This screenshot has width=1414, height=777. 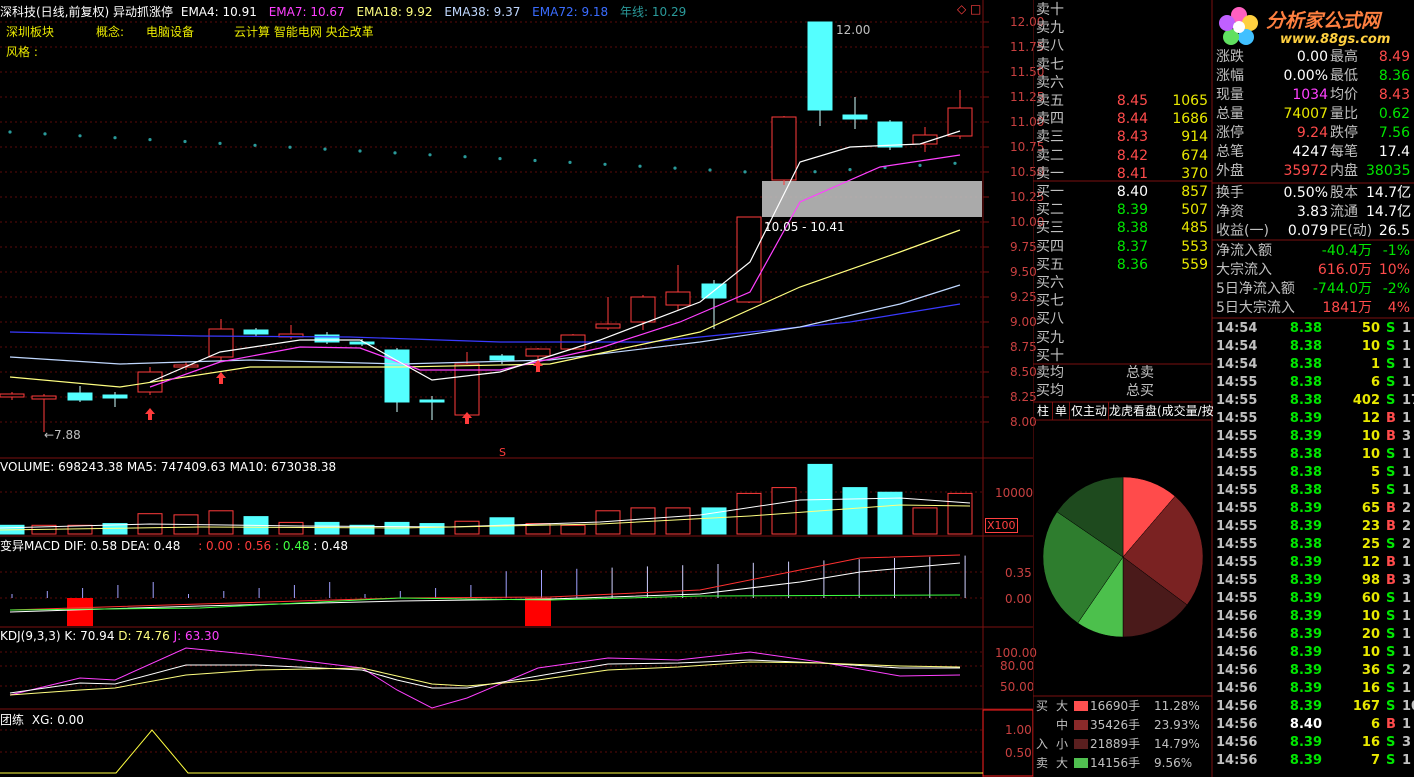 What do you see at coordinates (1050, 228) in the screenshot?
I see `buy-level-3-label: 买三` at bounding box center [1050, 228].